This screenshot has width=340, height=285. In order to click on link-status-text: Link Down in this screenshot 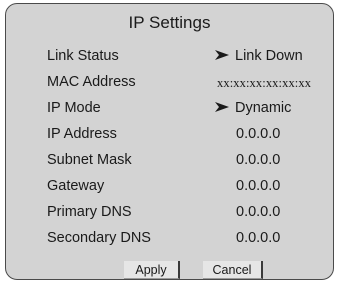, I will do `click(269, 56)`.